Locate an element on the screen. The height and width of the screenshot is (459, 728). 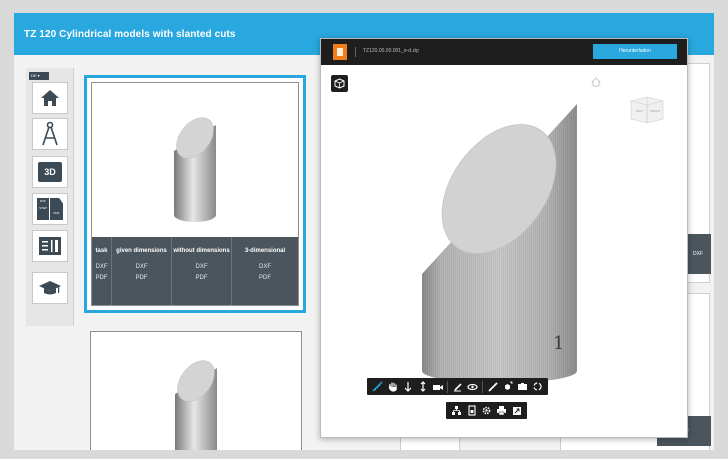
pan-hand-icon is located at coordinates (392, 386).